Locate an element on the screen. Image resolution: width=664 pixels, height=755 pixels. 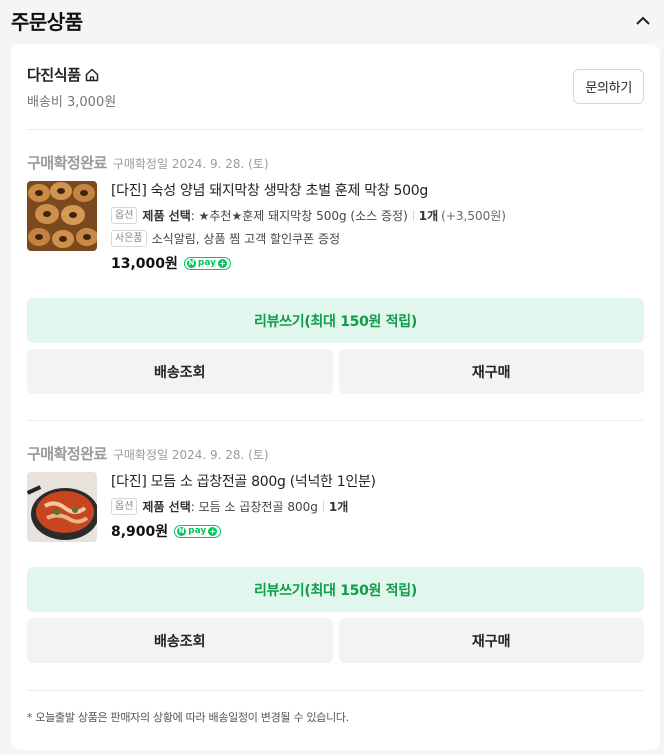
section-title: 주문상품 is located at coordinates (47, 21).